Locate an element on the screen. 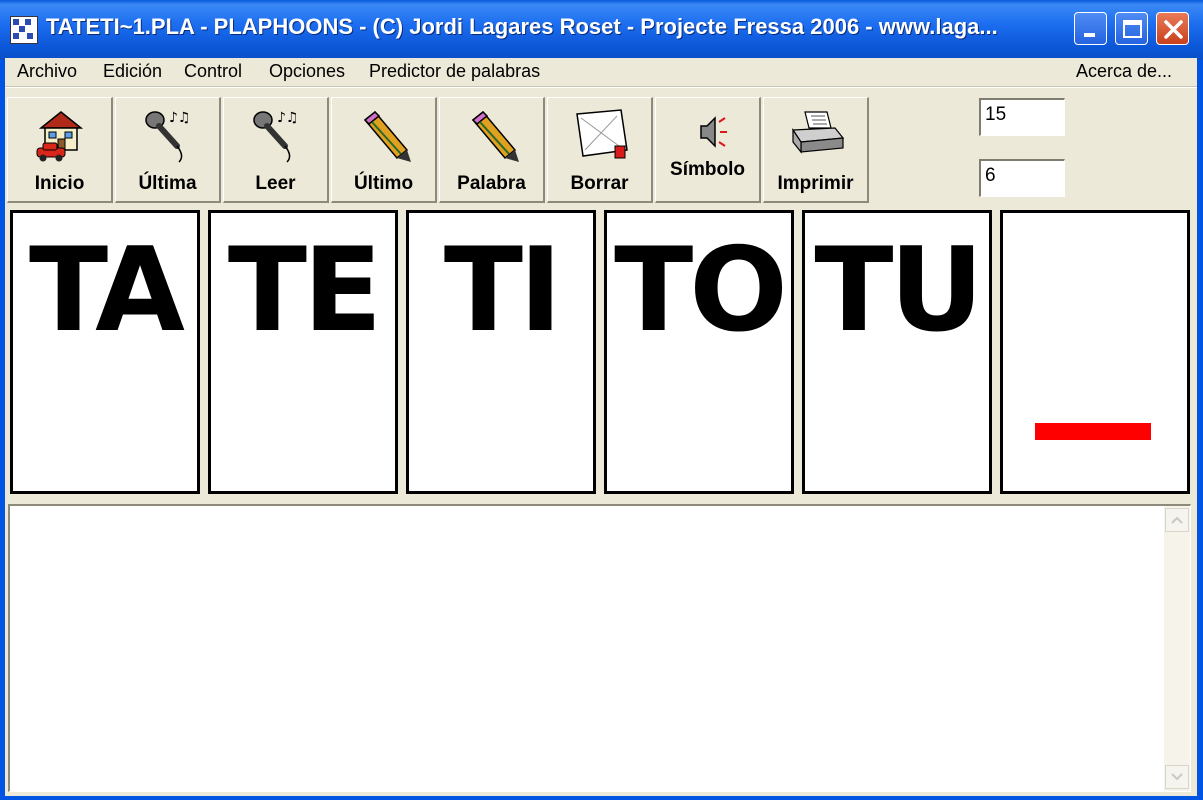  simbolo-button: Símbolo is located at coordinates (708, 150).